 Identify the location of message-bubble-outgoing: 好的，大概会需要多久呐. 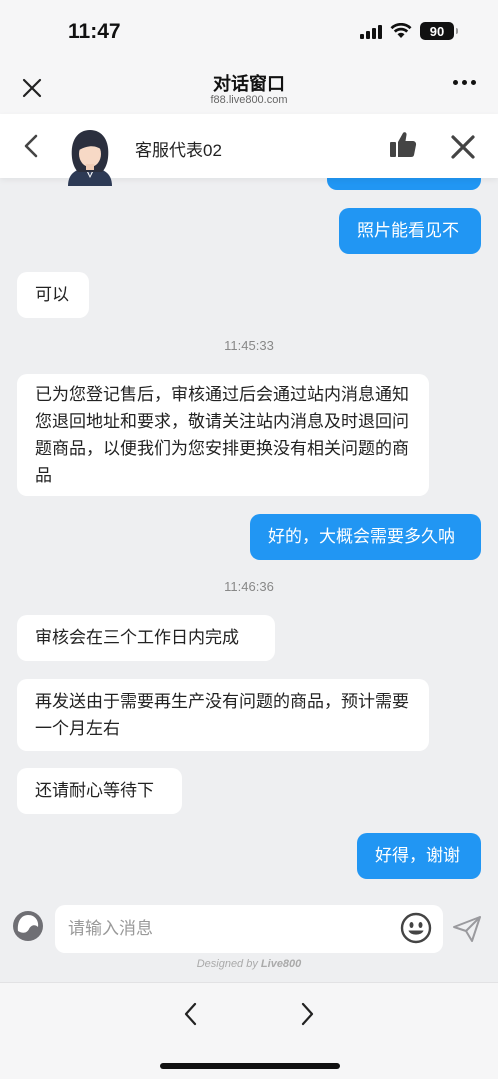
(365, 537).